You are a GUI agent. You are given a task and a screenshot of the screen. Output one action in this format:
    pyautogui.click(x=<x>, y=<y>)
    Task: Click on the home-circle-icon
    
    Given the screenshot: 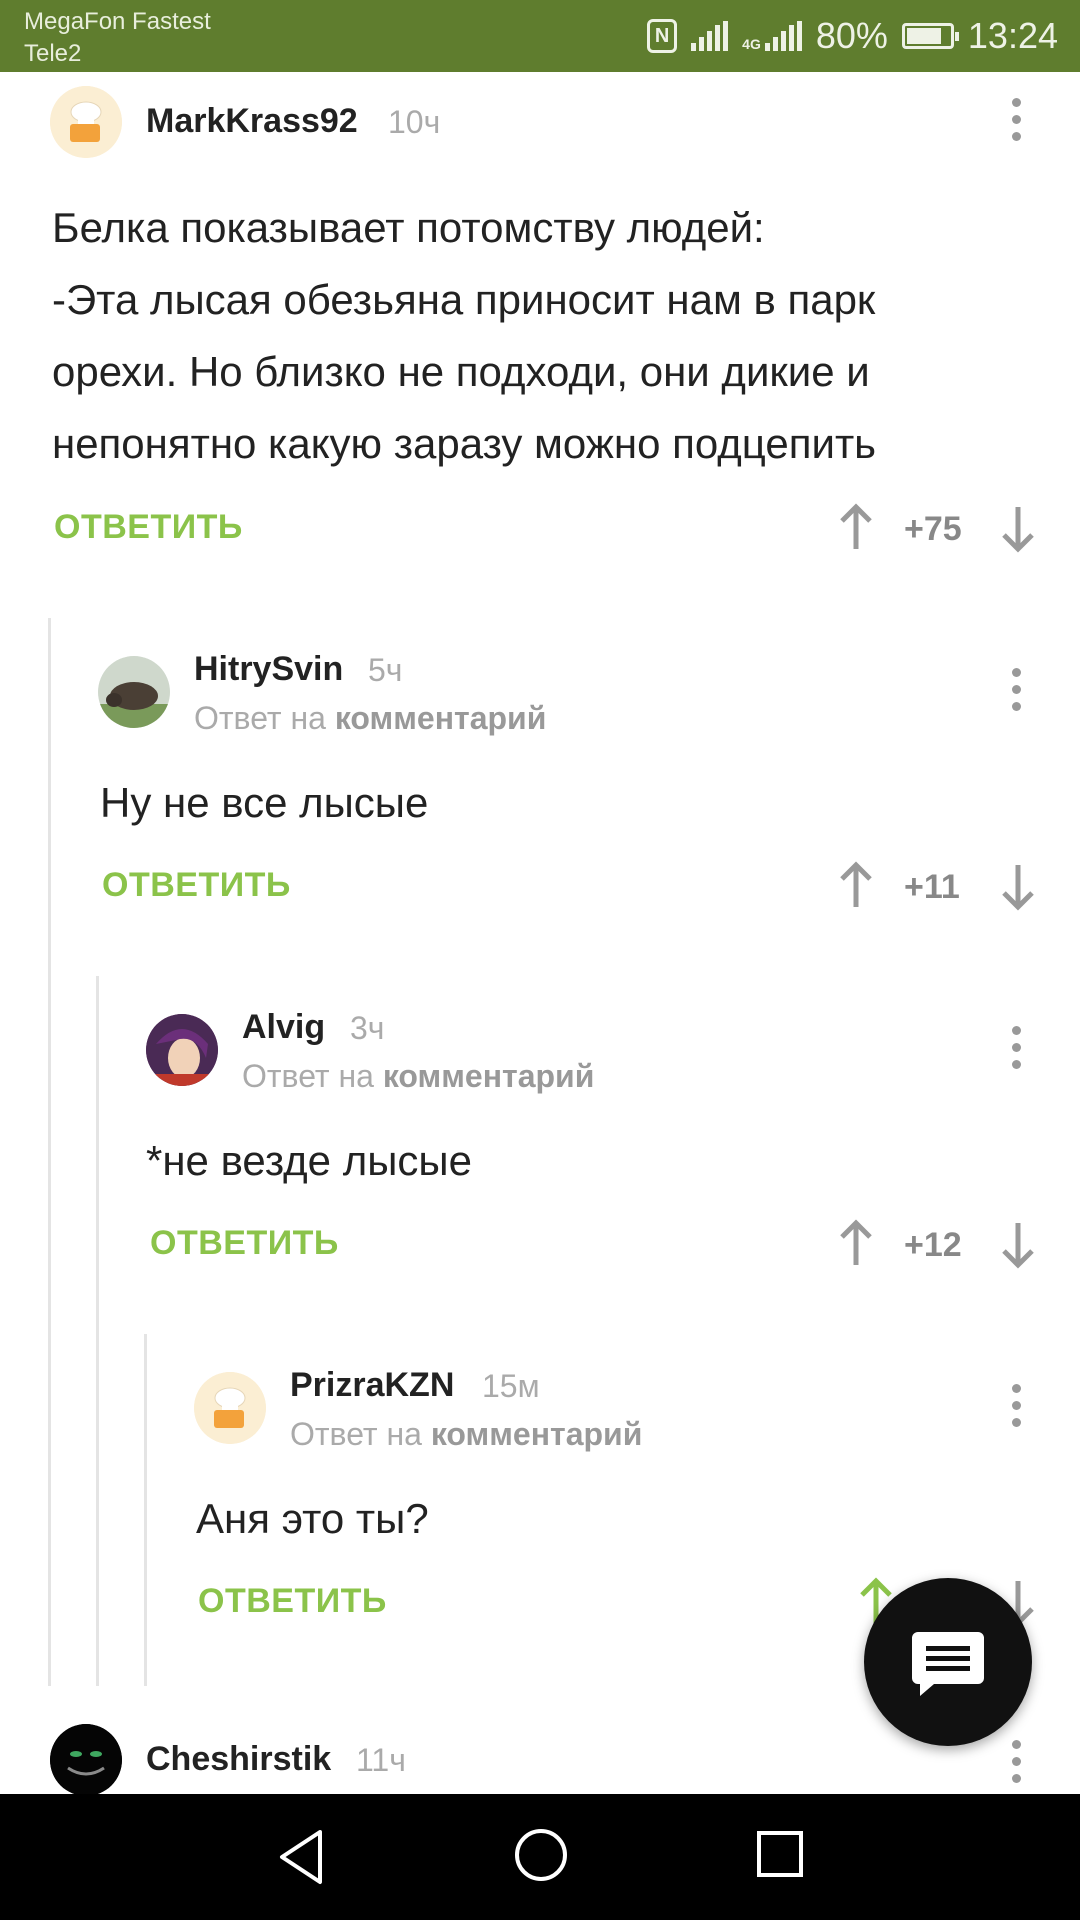 What is the action you would take?
    pyautogui.click(x=541, y=1855)
    